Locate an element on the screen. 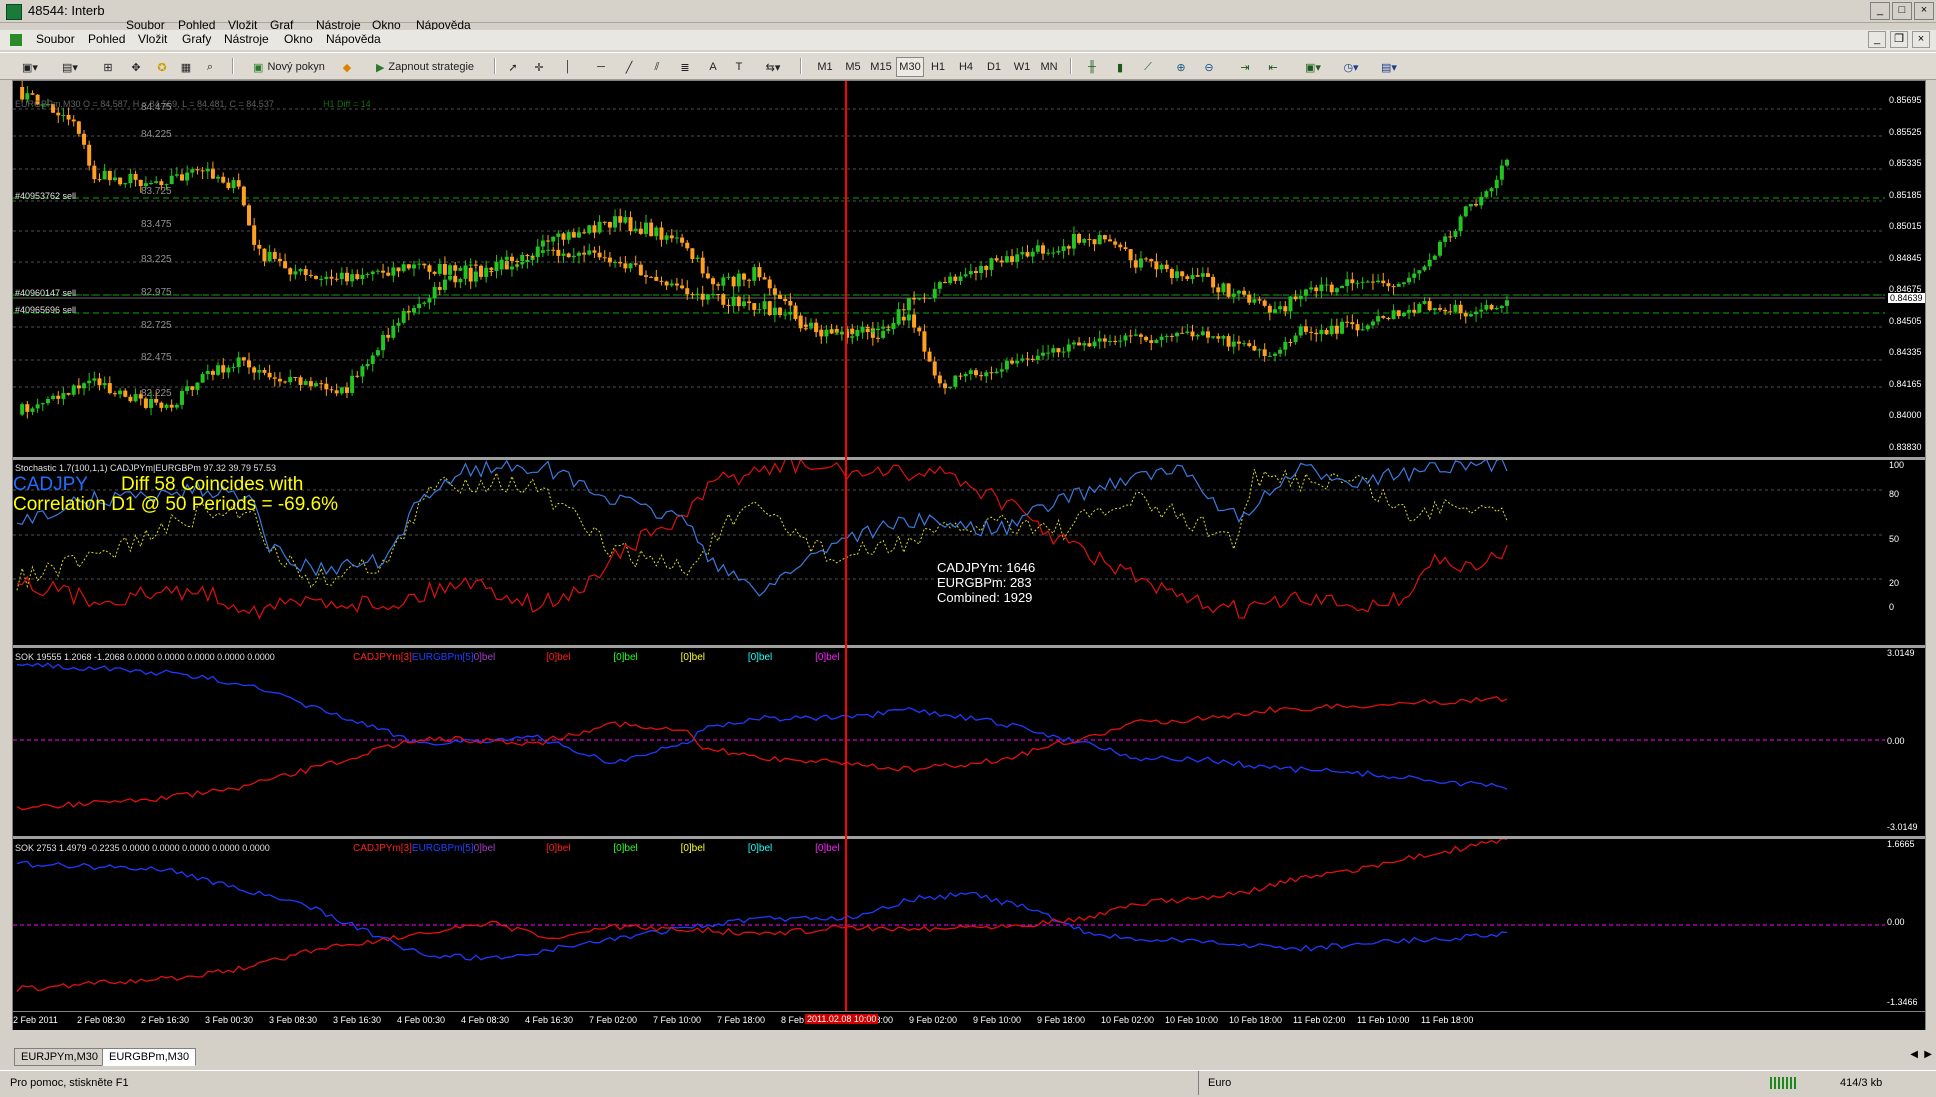 The image size is (1936, 1097). timeframe-m5: M5 is located at coordinates (853, 67).